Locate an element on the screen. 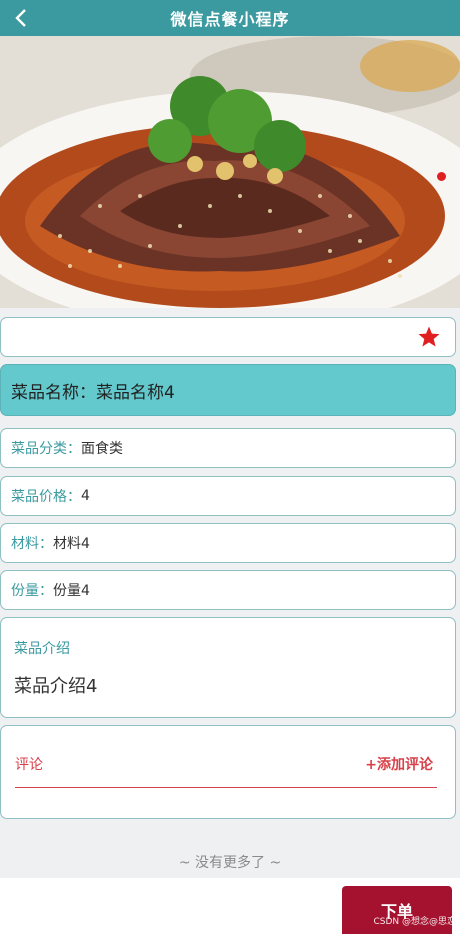 Image resolution: width=460 pixels, height=934 pixels. field-value: 4 is located at coordinates (85, 496).